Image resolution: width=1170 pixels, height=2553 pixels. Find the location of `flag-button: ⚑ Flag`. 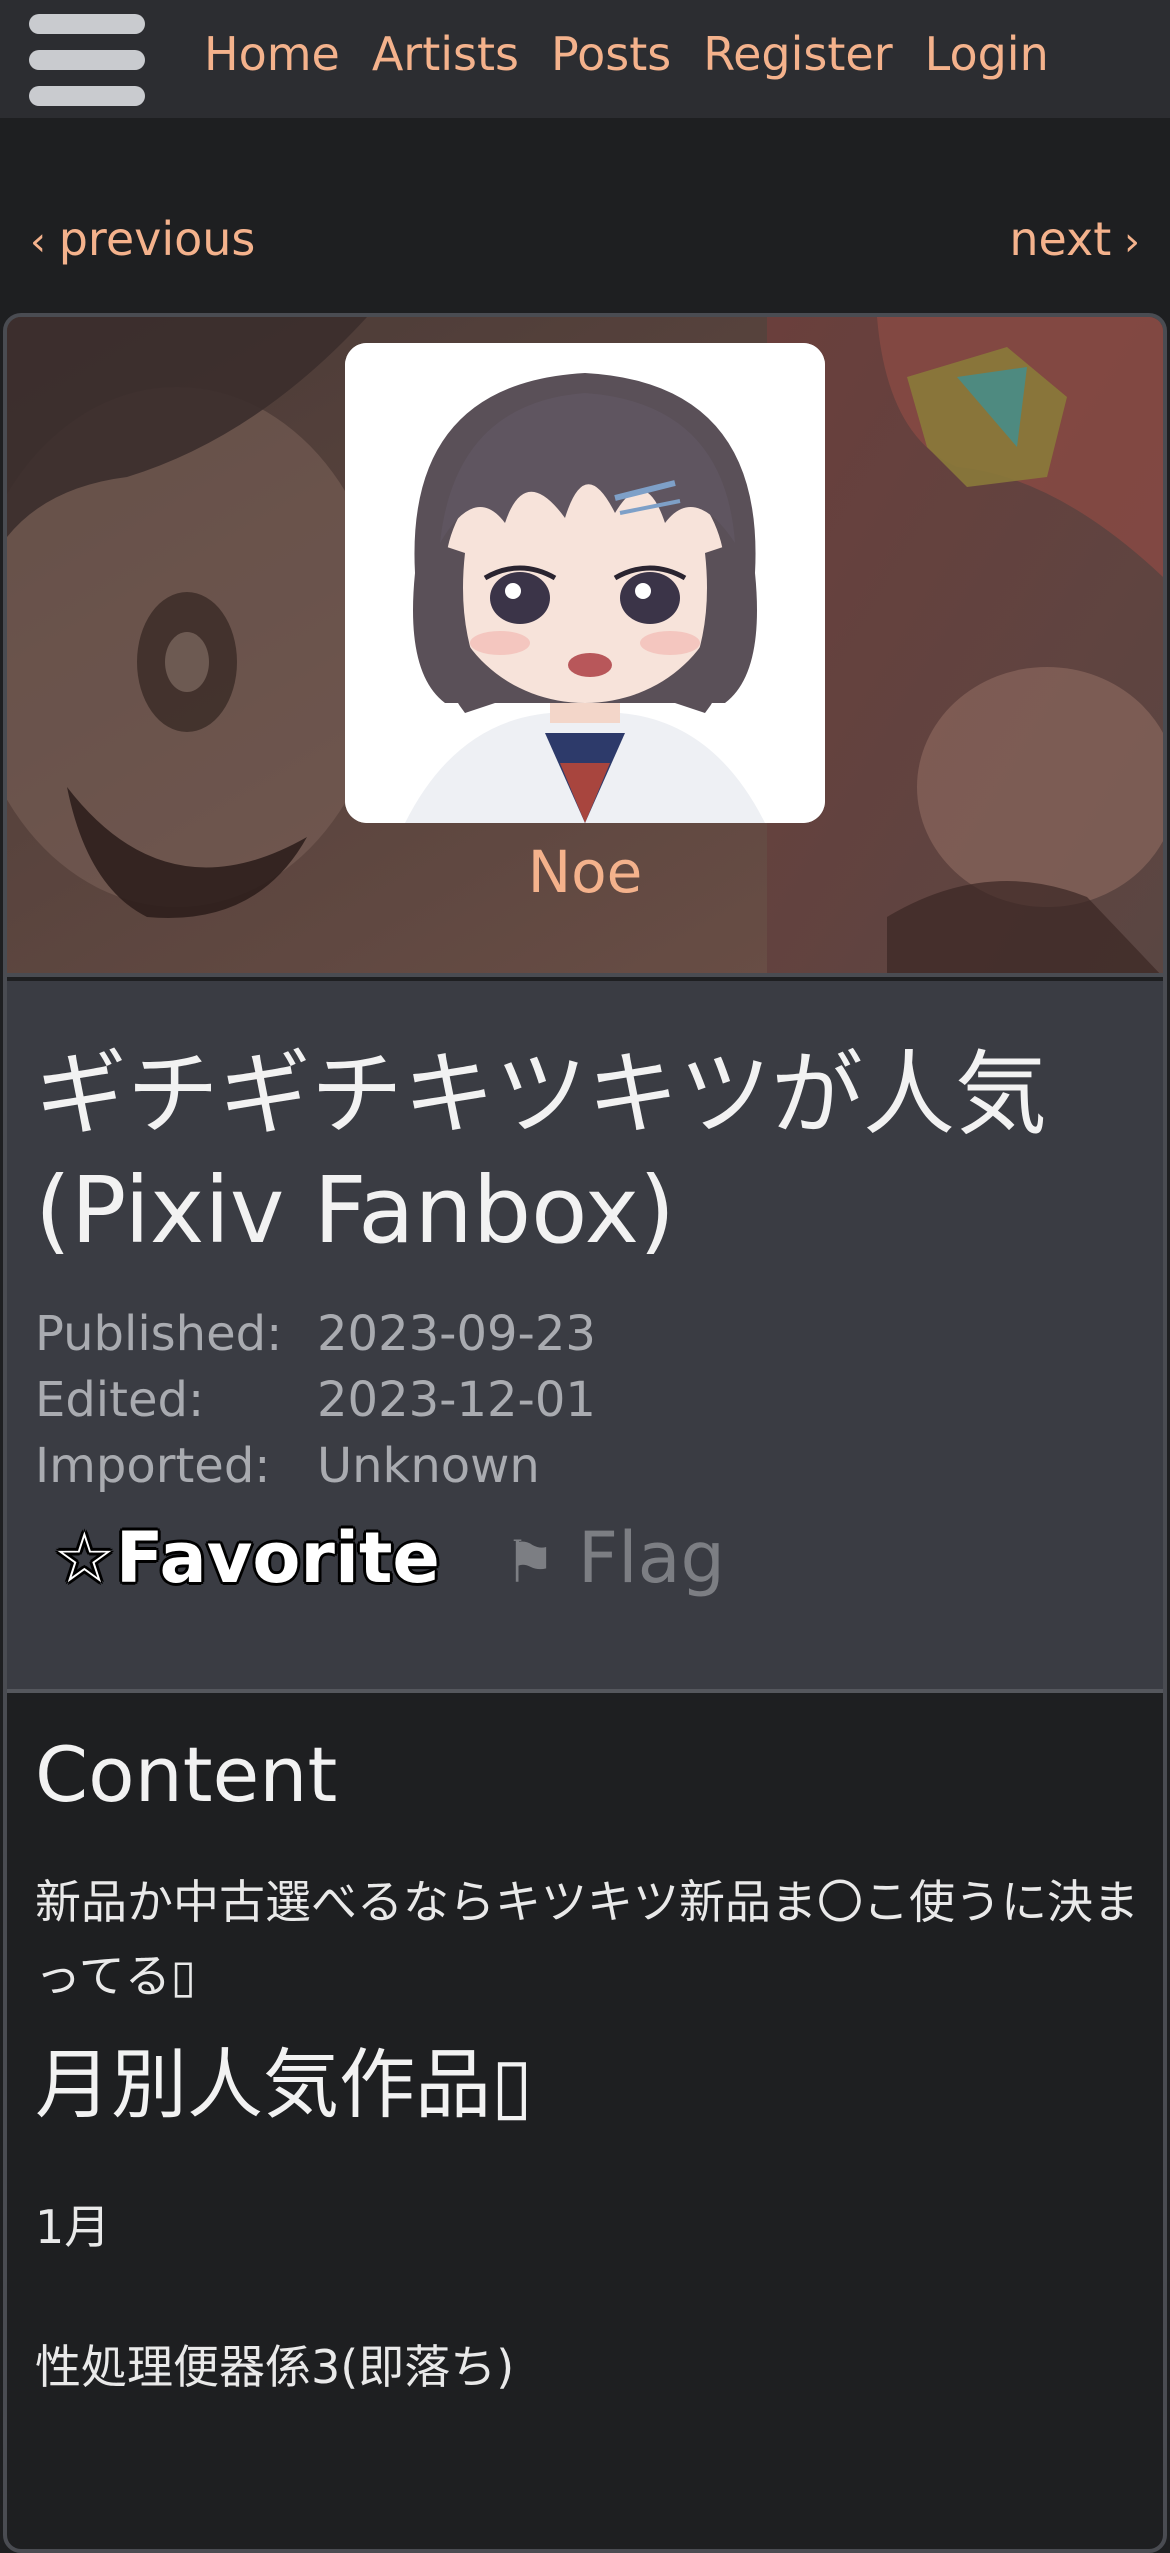

flag-button: ⚑ Flag is located at coordinates (614, 1558).